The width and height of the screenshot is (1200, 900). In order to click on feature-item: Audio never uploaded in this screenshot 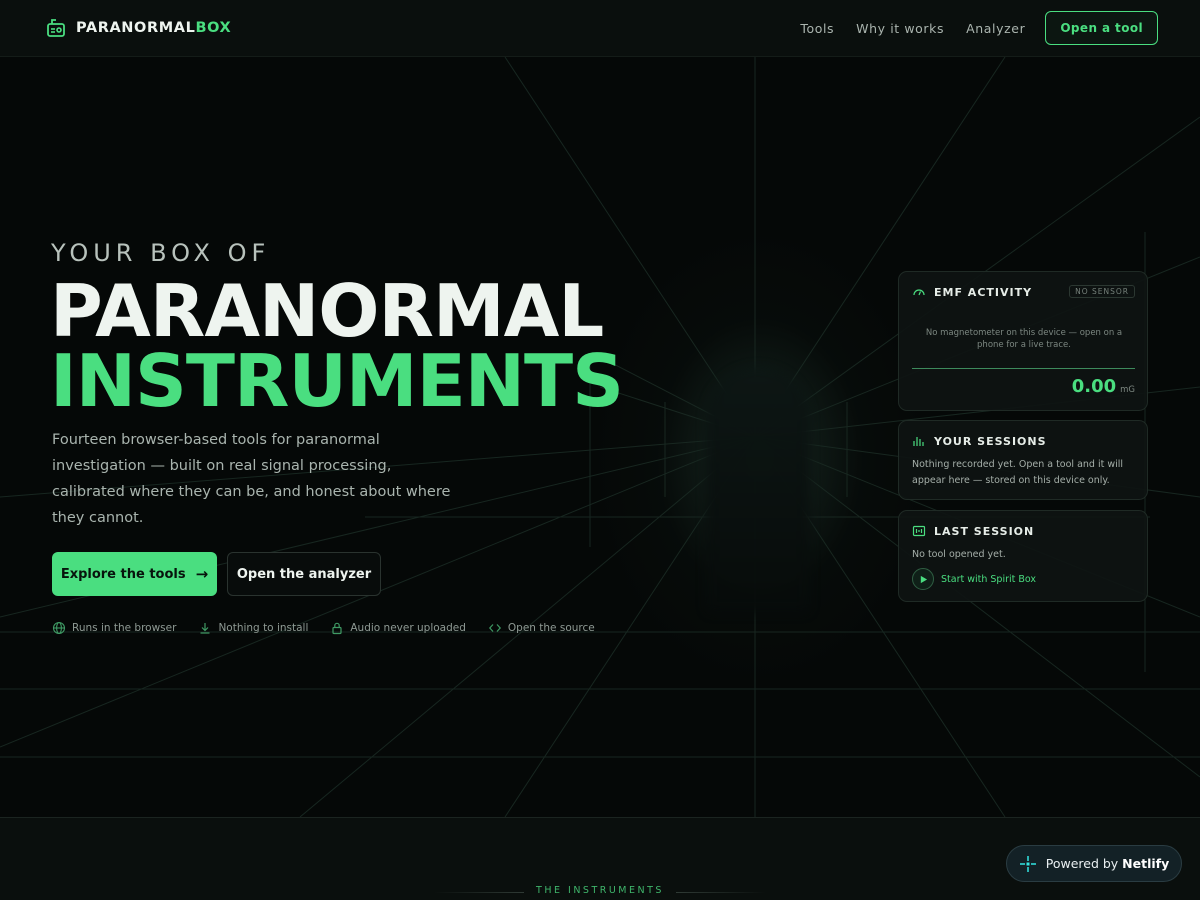, I will do `click(398, 628)`.